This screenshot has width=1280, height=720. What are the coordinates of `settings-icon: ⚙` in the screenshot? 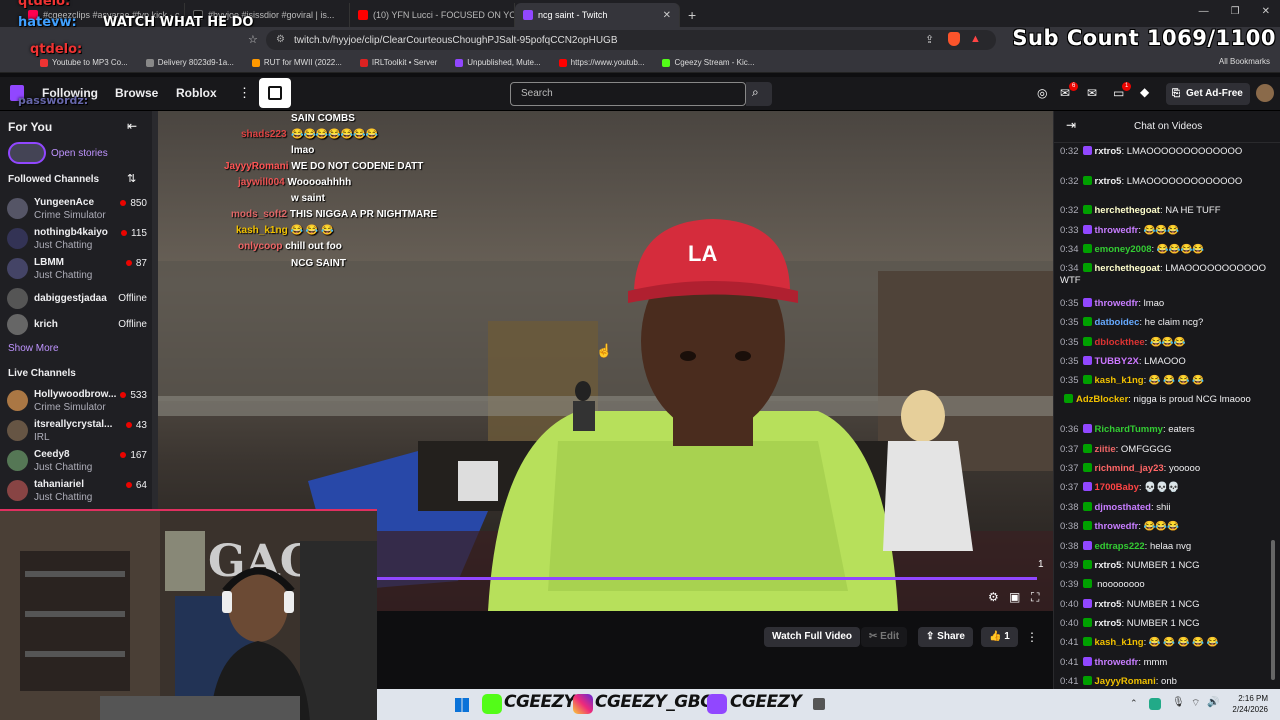 It's located at (993, 597).